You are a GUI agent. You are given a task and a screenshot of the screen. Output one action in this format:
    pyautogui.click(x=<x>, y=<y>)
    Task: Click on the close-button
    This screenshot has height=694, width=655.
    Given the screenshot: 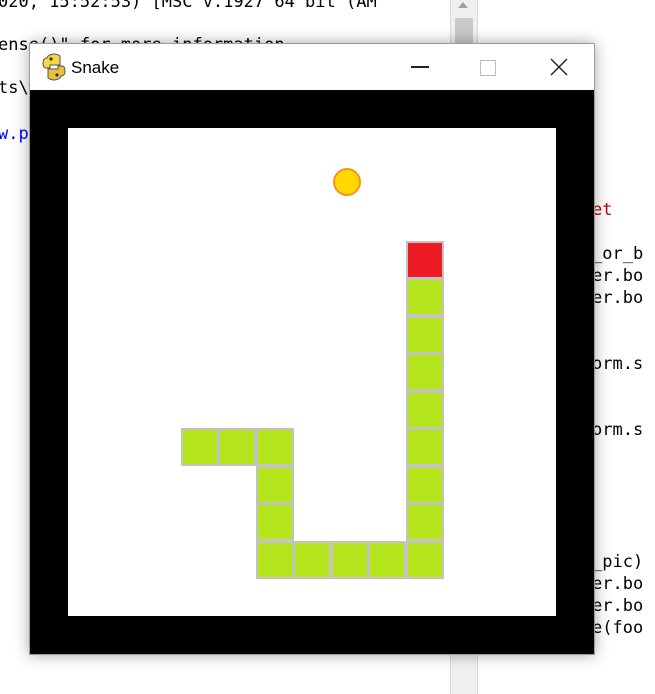 What is the action you would take?
    pyautogui.click(x=560, y=67)
    